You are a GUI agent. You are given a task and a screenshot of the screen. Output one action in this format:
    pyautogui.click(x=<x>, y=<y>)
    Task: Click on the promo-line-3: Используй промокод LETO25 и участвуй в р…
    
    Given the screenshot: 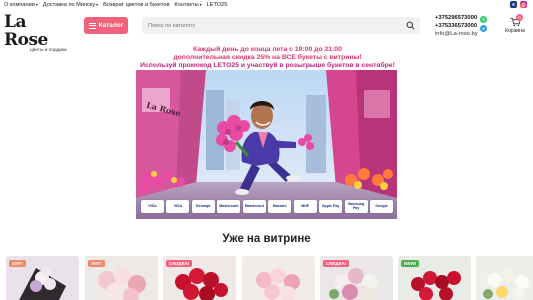 What is the action you would take?
    pyautogui.click(x=267, y=65)
    